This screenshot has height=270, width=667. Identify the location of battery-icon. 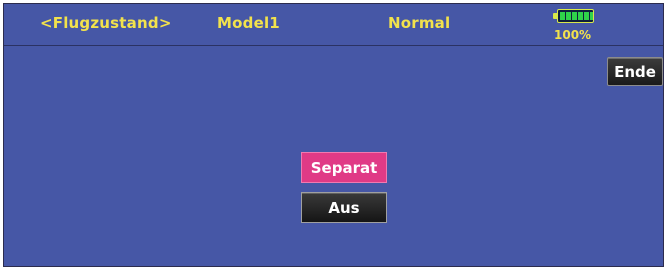
(574, 16).